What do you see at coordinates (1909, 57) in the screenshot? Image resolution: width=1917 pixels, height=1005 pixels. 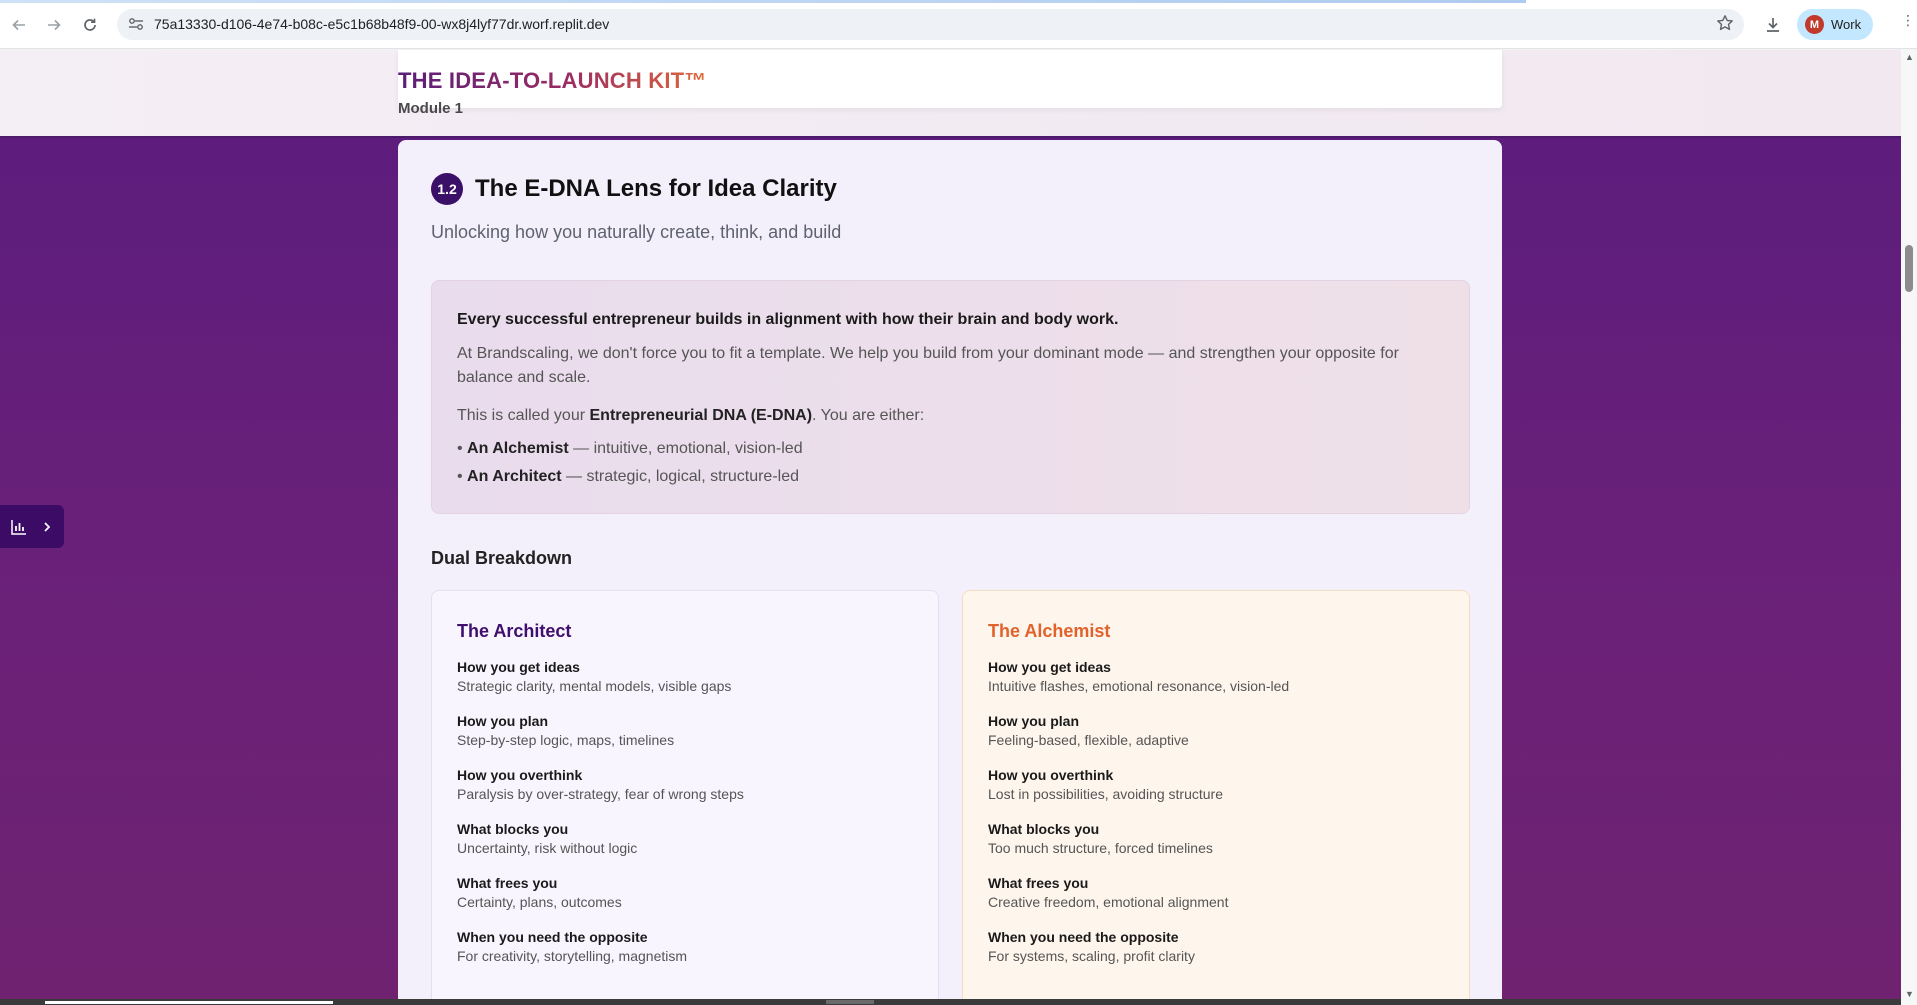 I see `scroll-up-icon: ▲` at bounding box center [1909, 57].